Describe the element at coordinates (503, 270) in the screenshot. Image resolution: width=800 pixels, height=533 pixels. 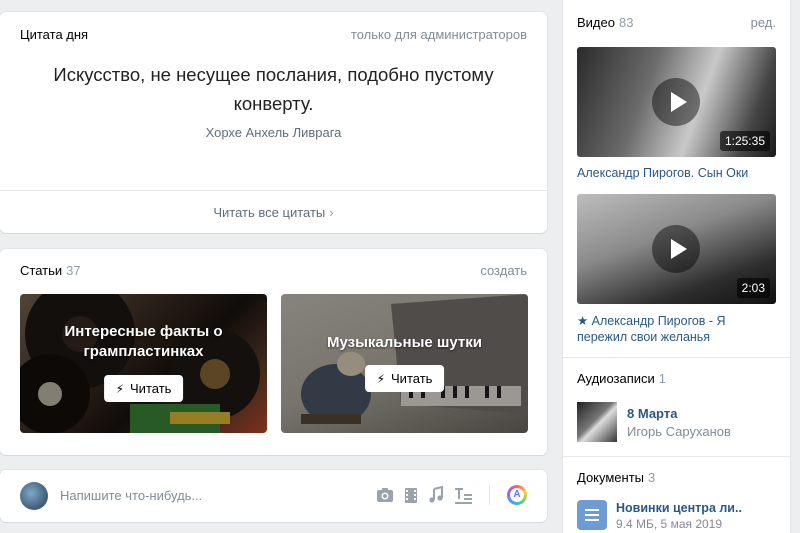
I see `create-article-link: создать` at that location.